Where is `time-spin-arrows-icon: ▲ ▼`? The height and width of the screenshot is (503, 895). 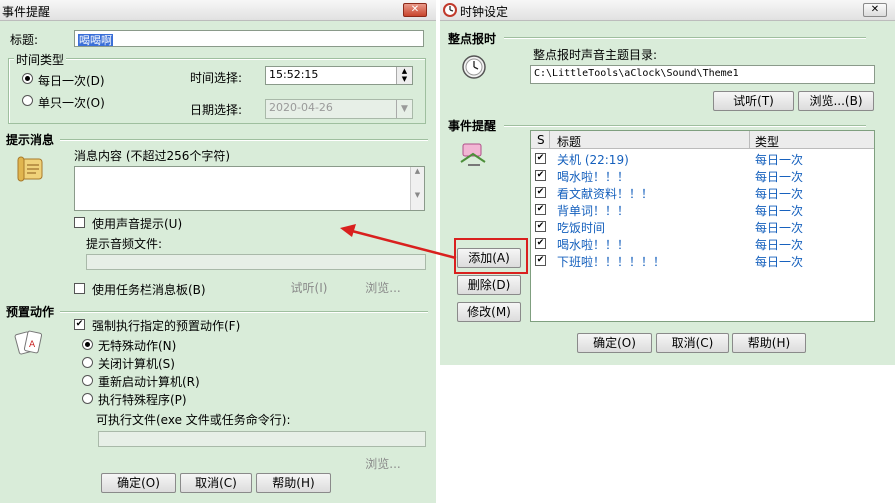
time-spin-arrows-icon: ▲ ▼ is located at coordinates (404, 75).